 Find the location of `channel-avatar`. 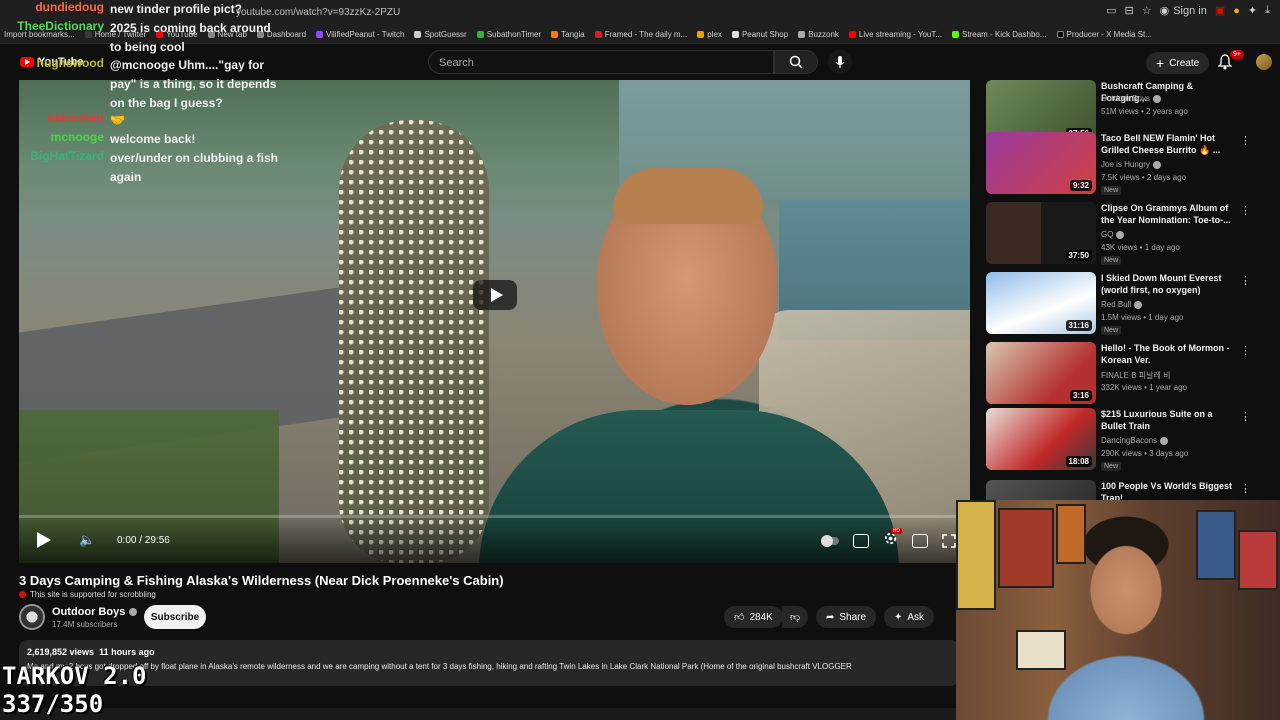

channel-avatar is located at coordinates (32, 617).